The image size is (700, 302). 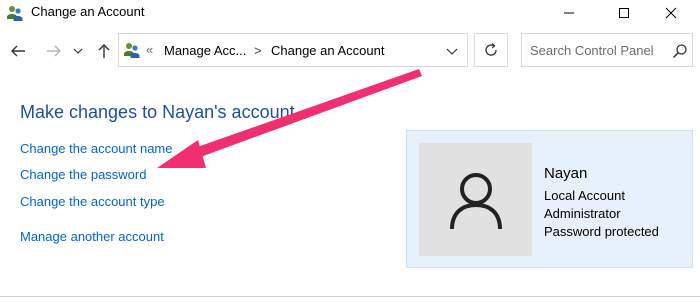 I want to click on breadcrumb-overflow: «, so click(x=149, y=49).